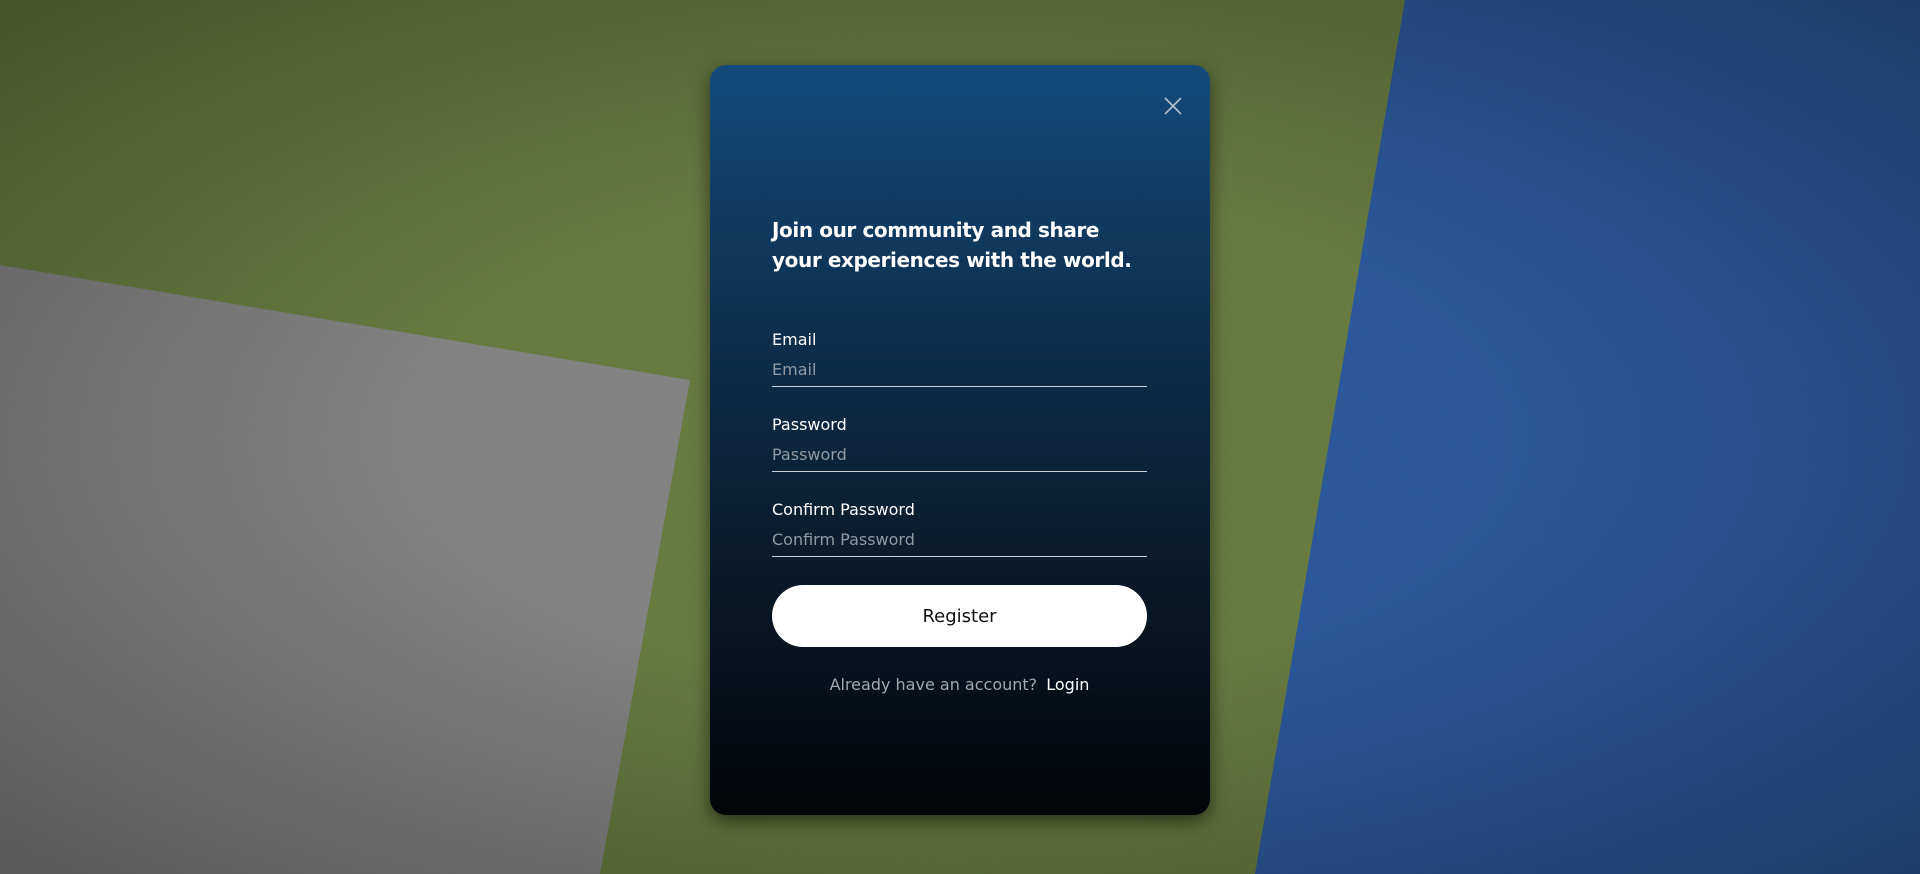  What do you see at coordinates (959, 616) in the screenshot?
I see `register-button: Register` at bounding box center [959, 616].